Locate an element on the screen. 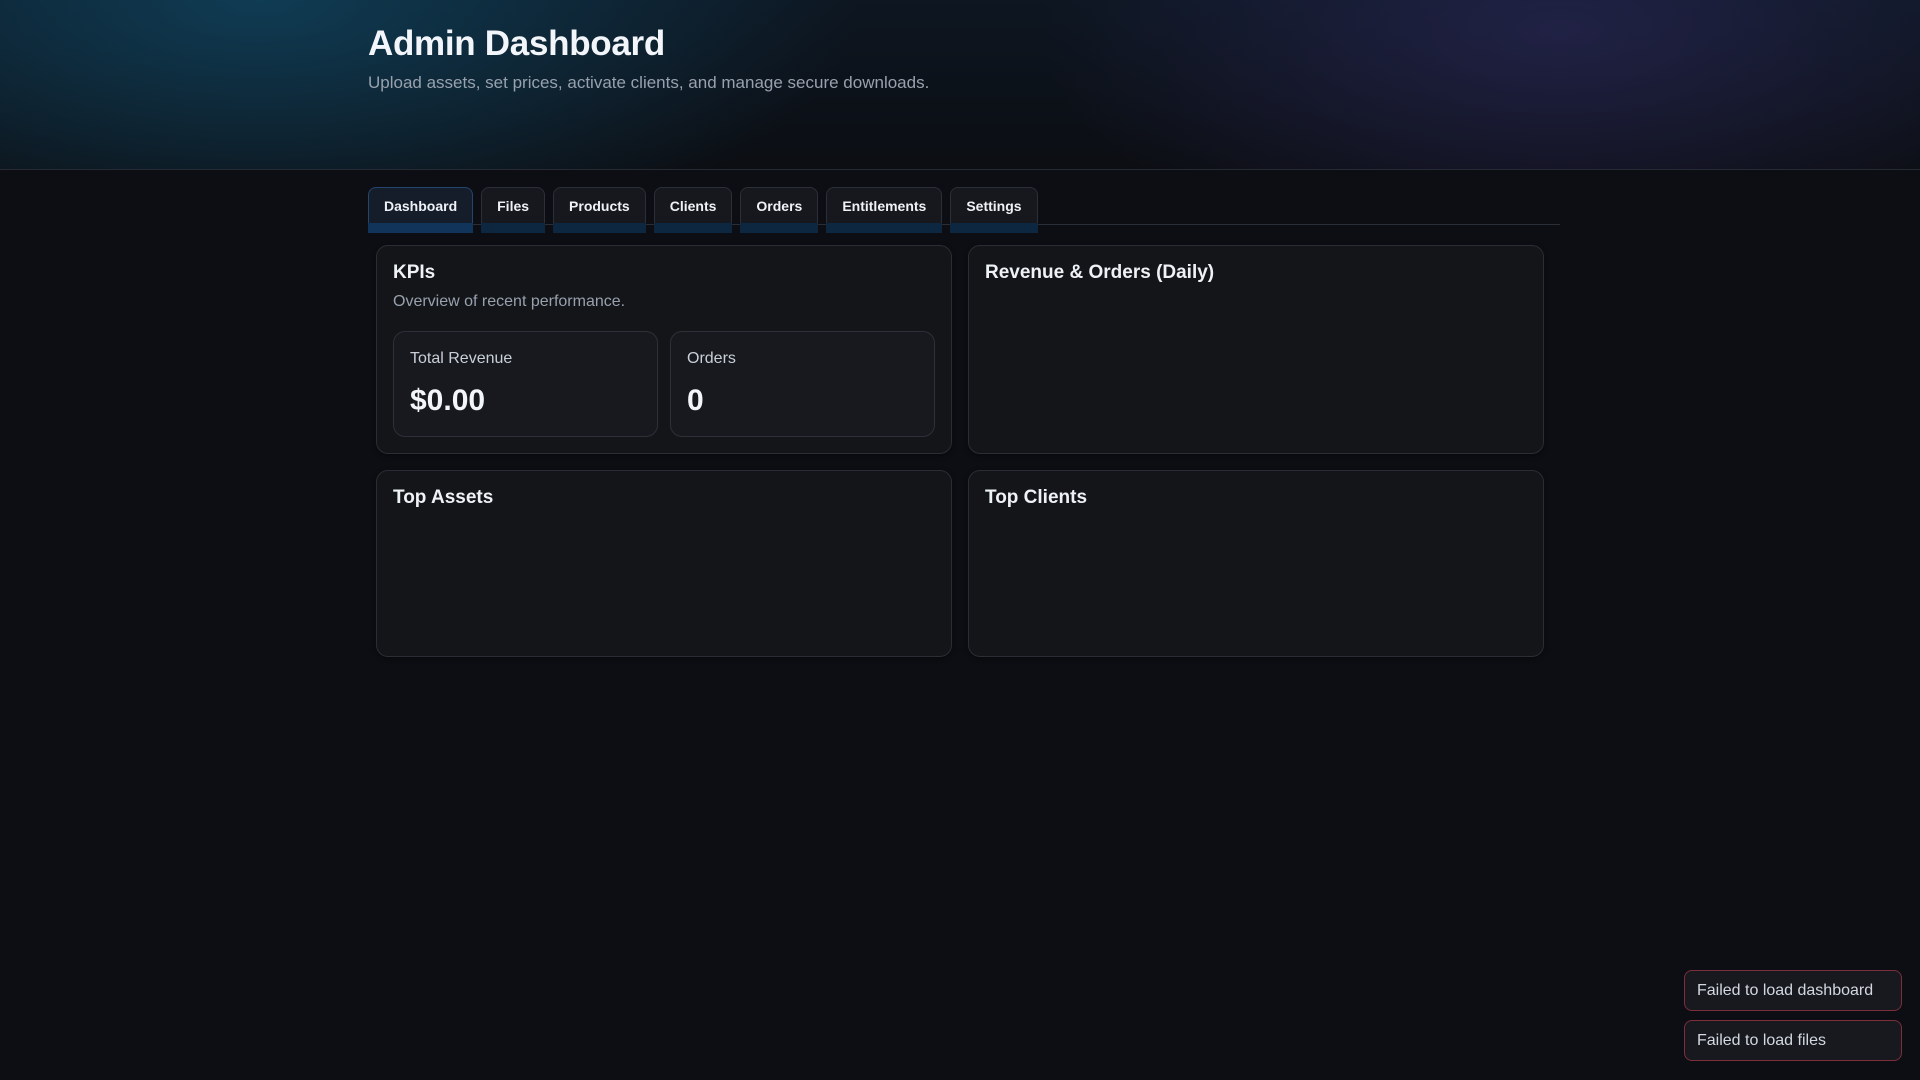 The height and width of the screenshot is (1080, 1920). kpis-subtitle: Overview of recent performance. is located at coordinates (509, 301).